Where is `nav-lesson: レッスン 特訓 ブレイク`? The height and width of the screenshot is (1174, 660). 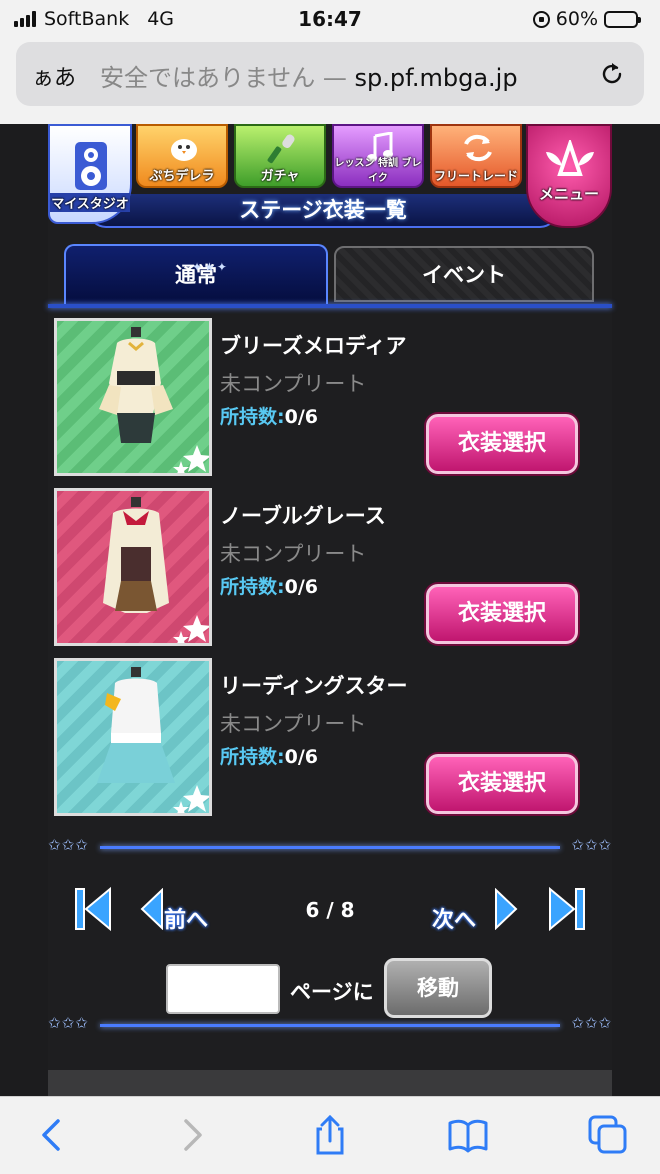
nav-lesson: レッスン 特訓 ブレイク is located at coordinates (378, 156).